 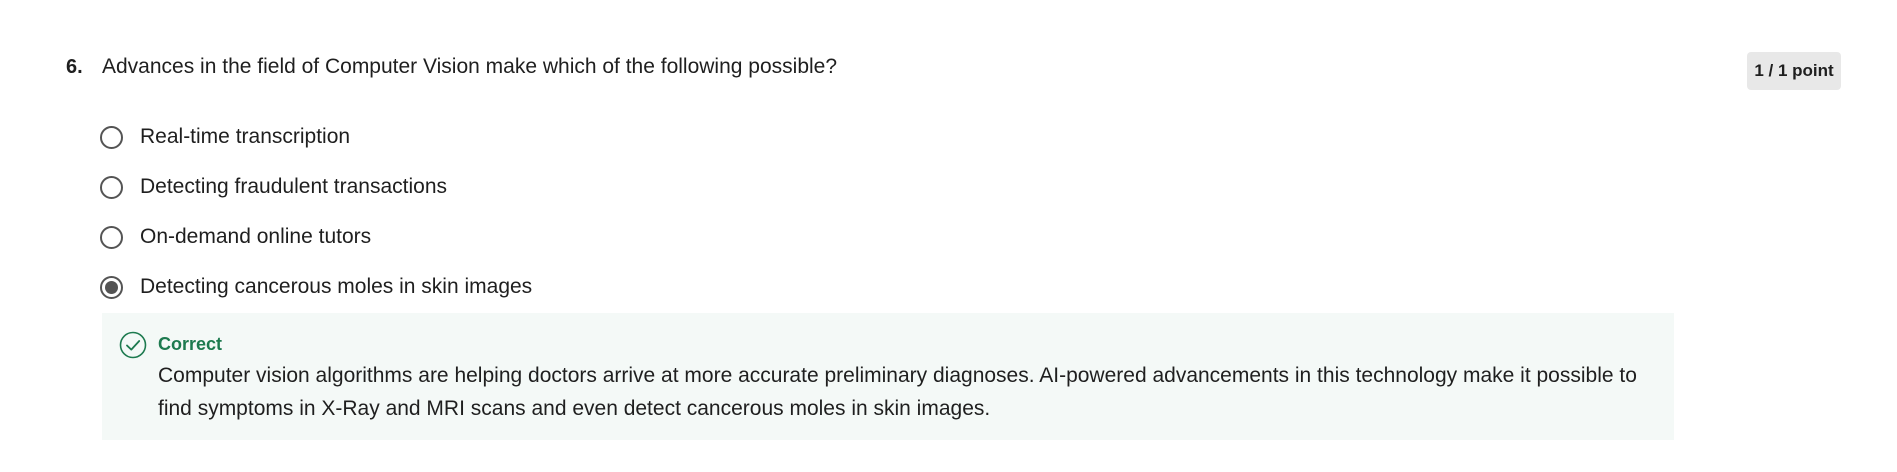 I want to click on check-circle-icon, so click(x=133, y=345).